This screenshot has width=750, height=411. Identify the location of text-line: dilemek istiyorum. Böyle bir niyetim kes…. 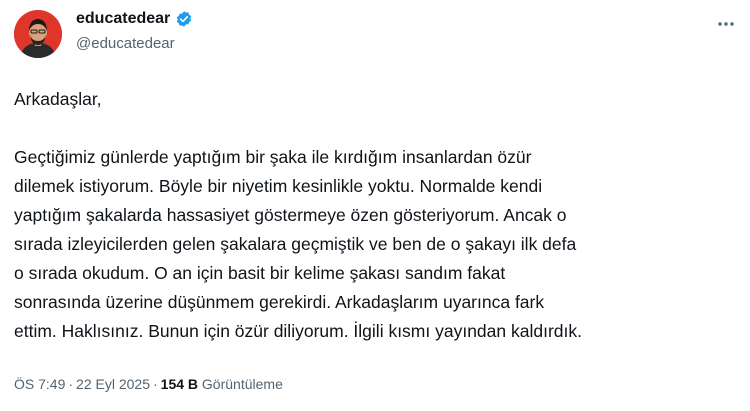
(278, 186).